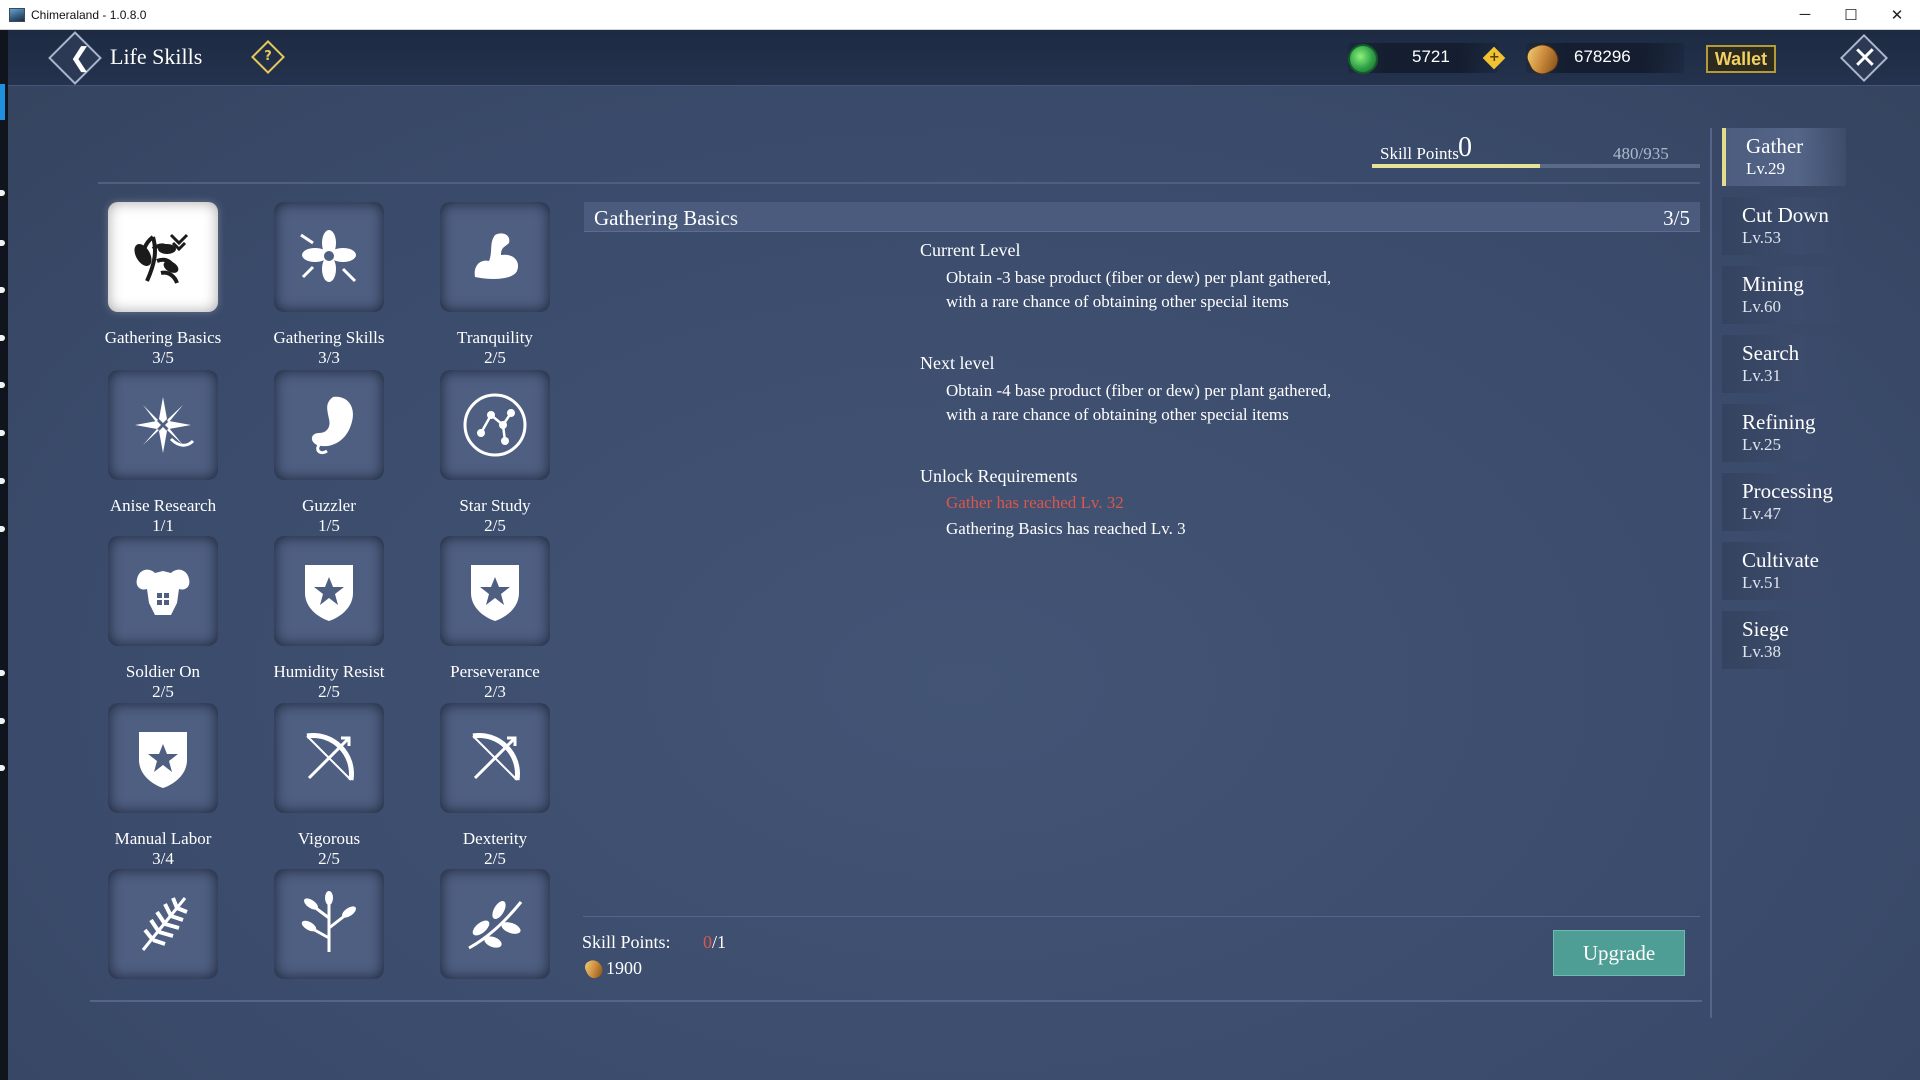  What do you see at coordinates (1784, 226) in the screenshot?
I see `tab-cut-down: Cut Down Lv.53` at bounding box center [1784, 226].